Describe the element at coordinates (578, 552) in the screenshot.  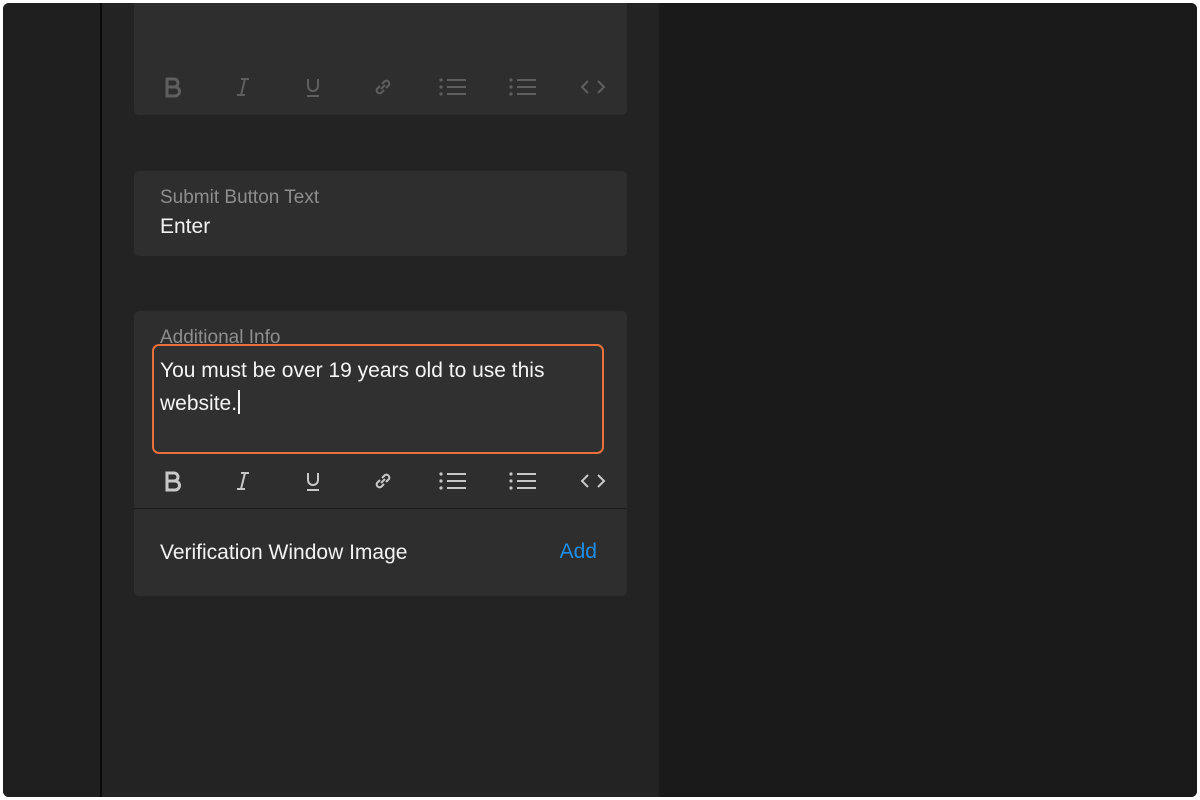
I see `add-image-button: Add` at that location.